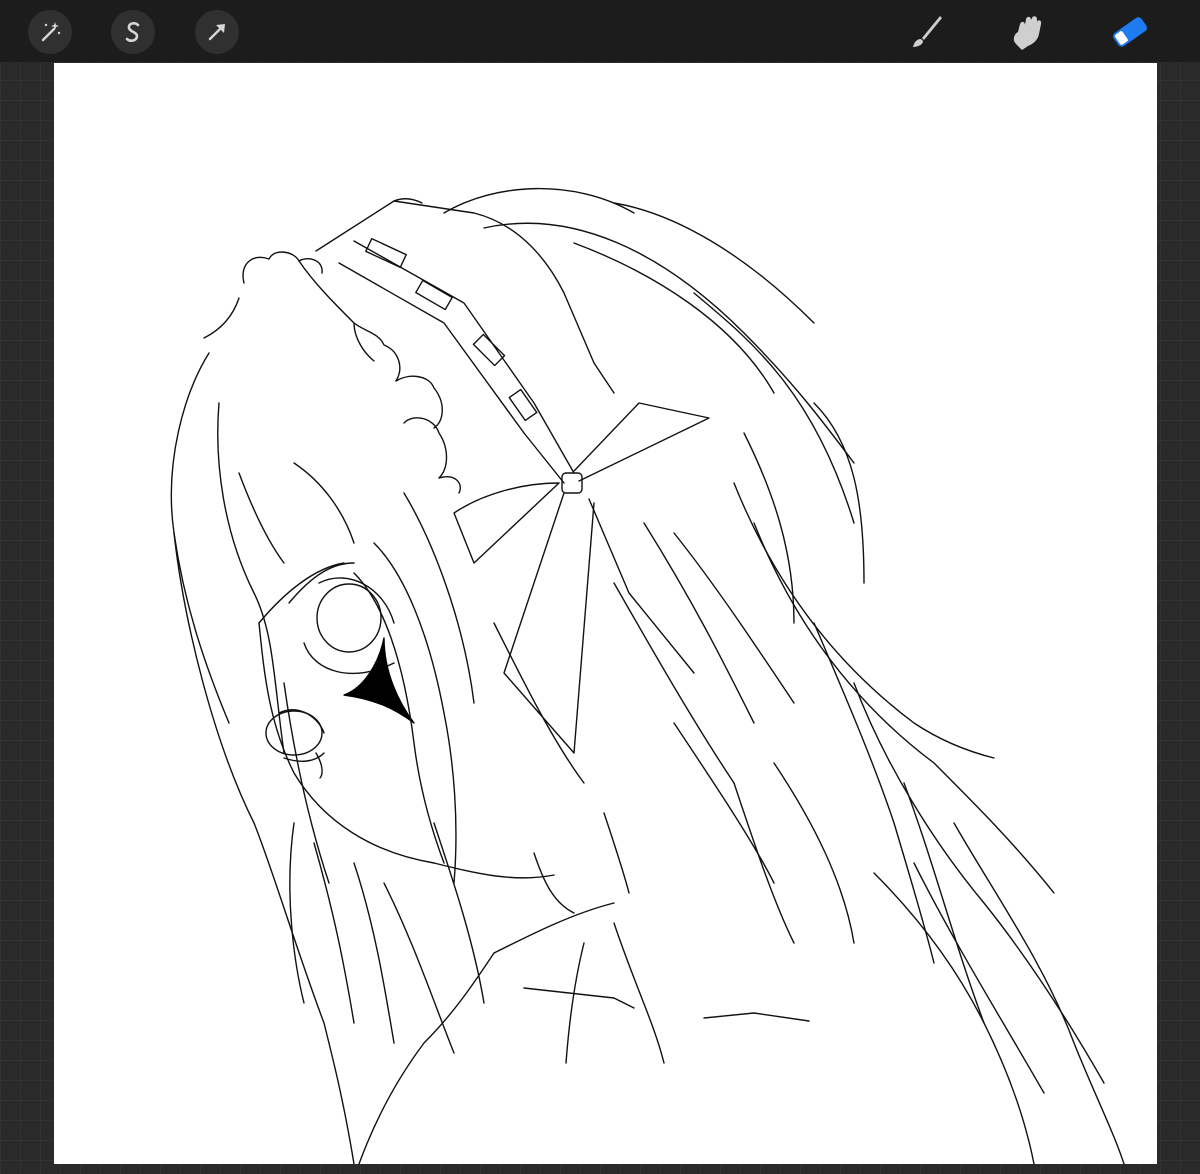  I want to click on adjustments-button, so click(50, 32).